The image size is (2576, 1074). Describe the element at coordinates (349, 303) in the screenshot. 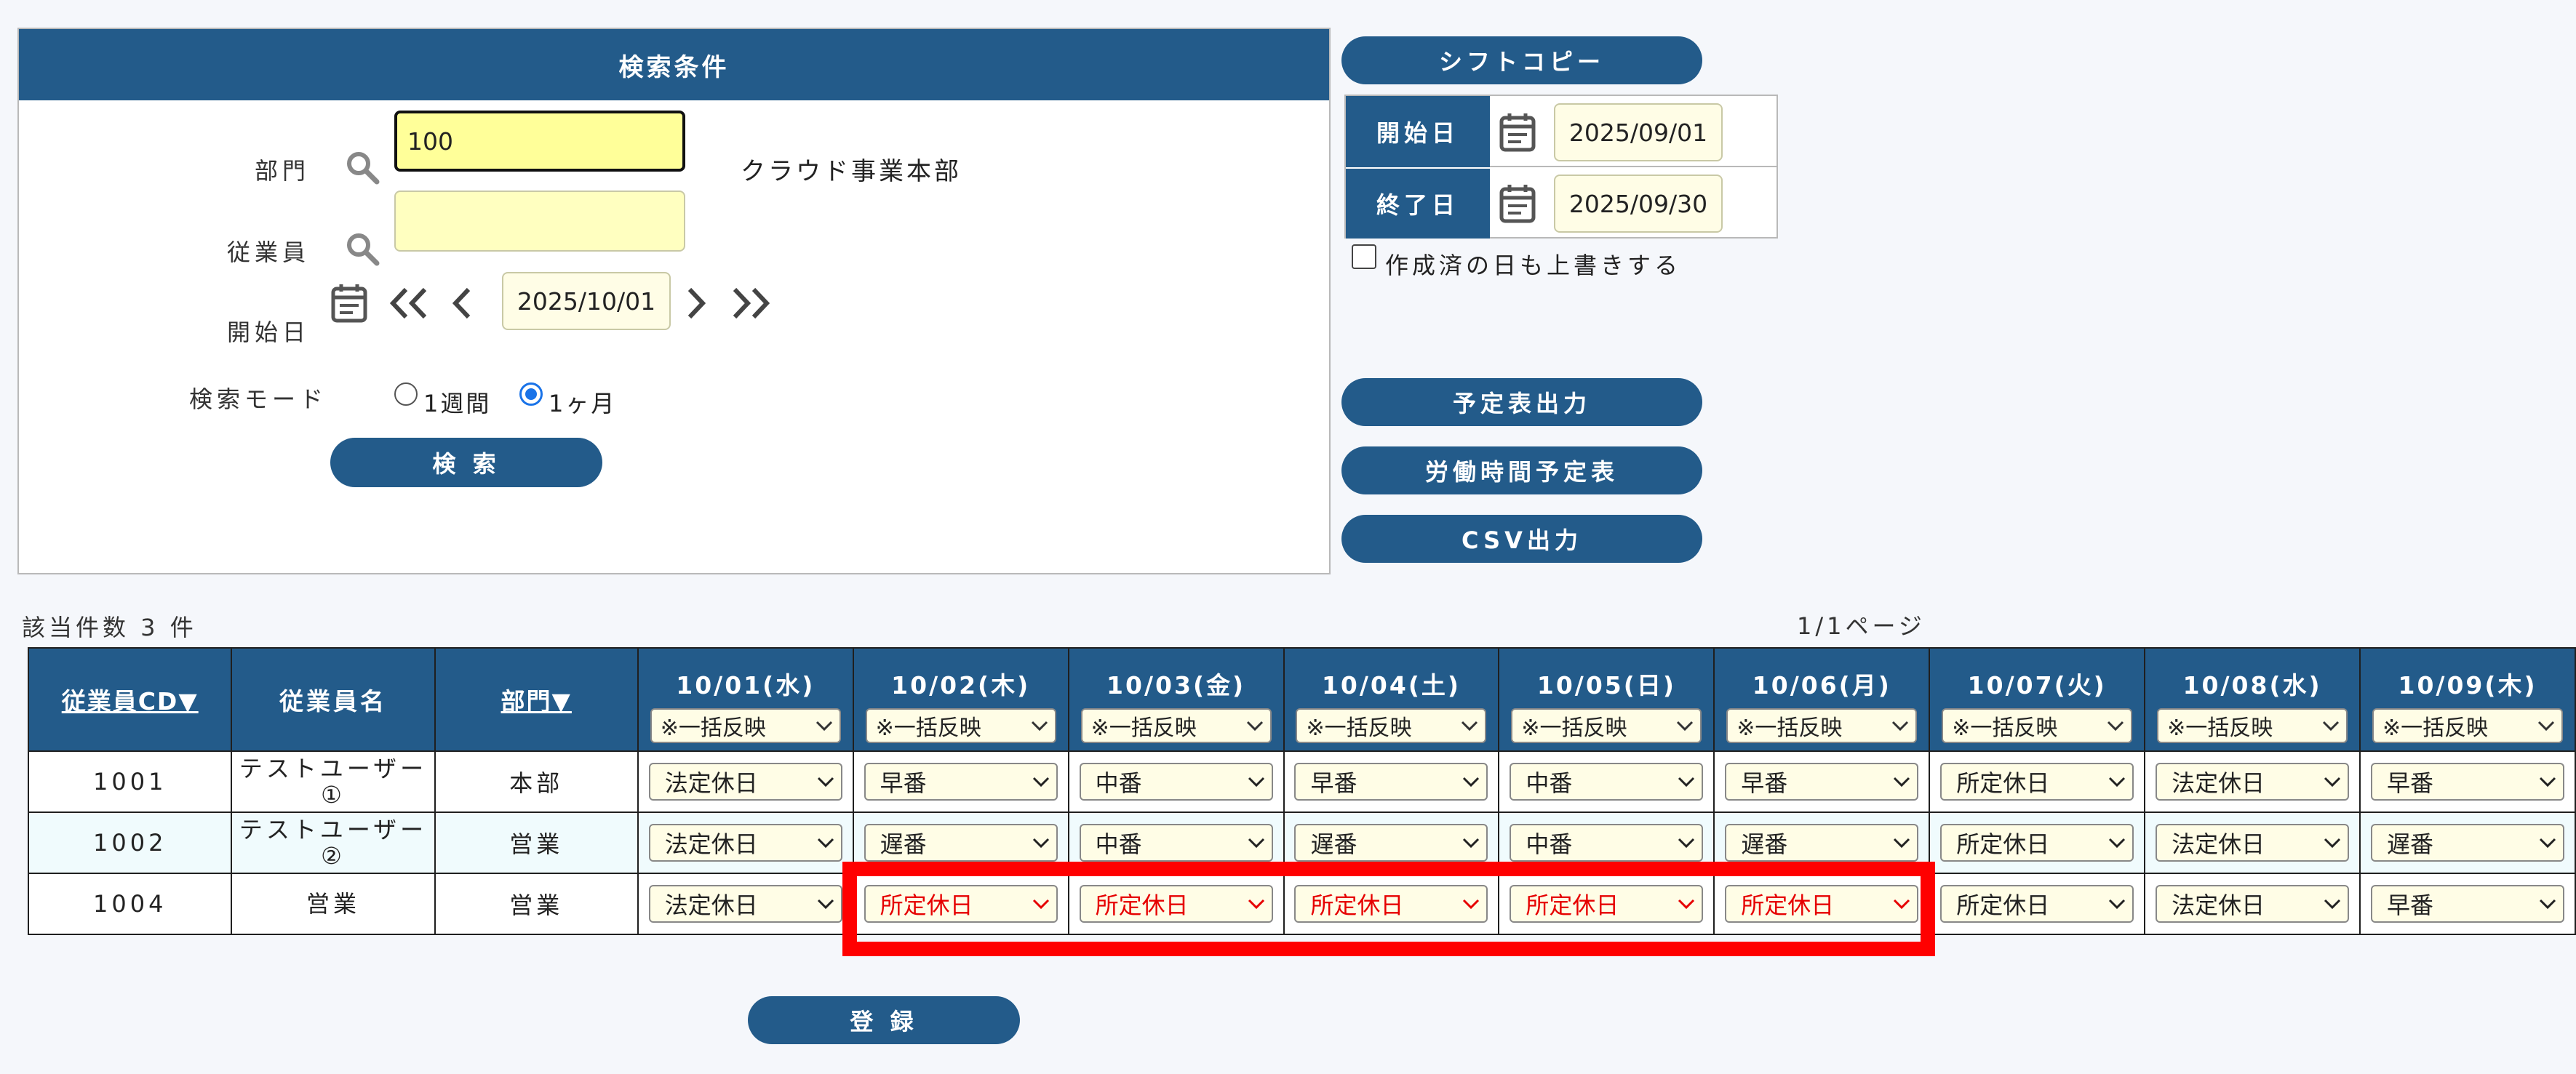

I see `calendar-icon` at that location.